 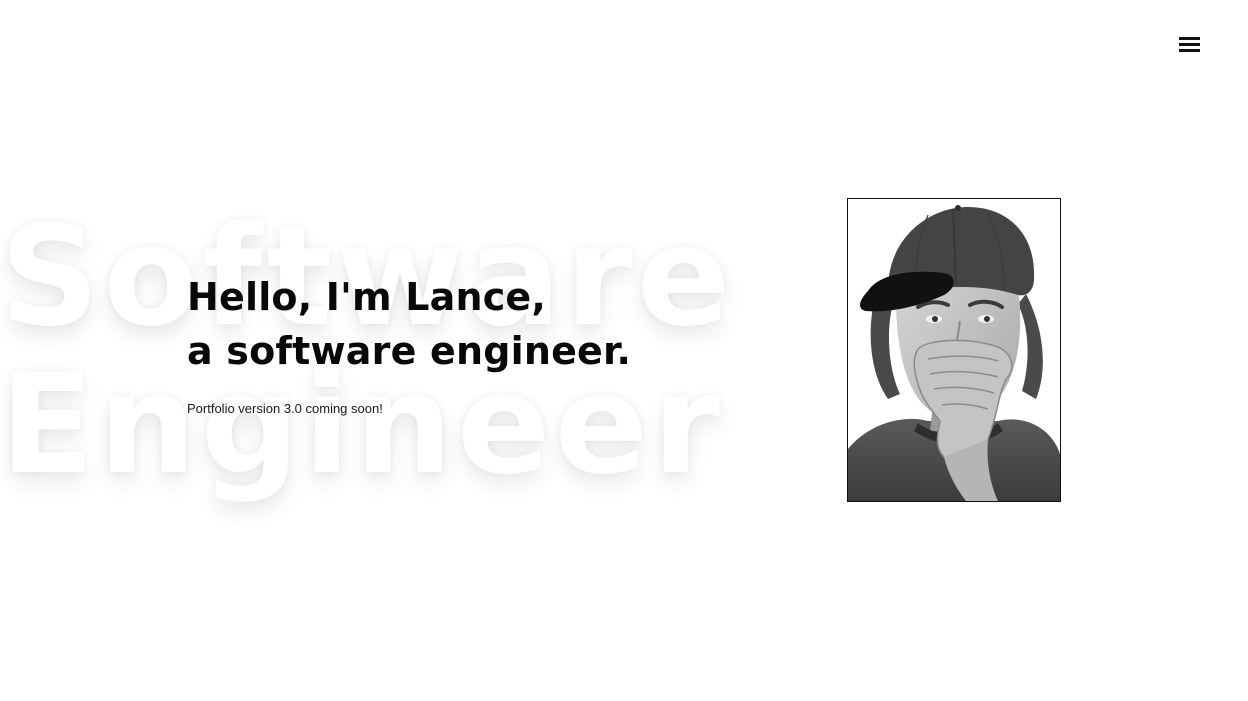 What do you see at coordinates (1189, 38) in the screenshot?
I see `menu-bar-top` at bounding box center [1189, 38].